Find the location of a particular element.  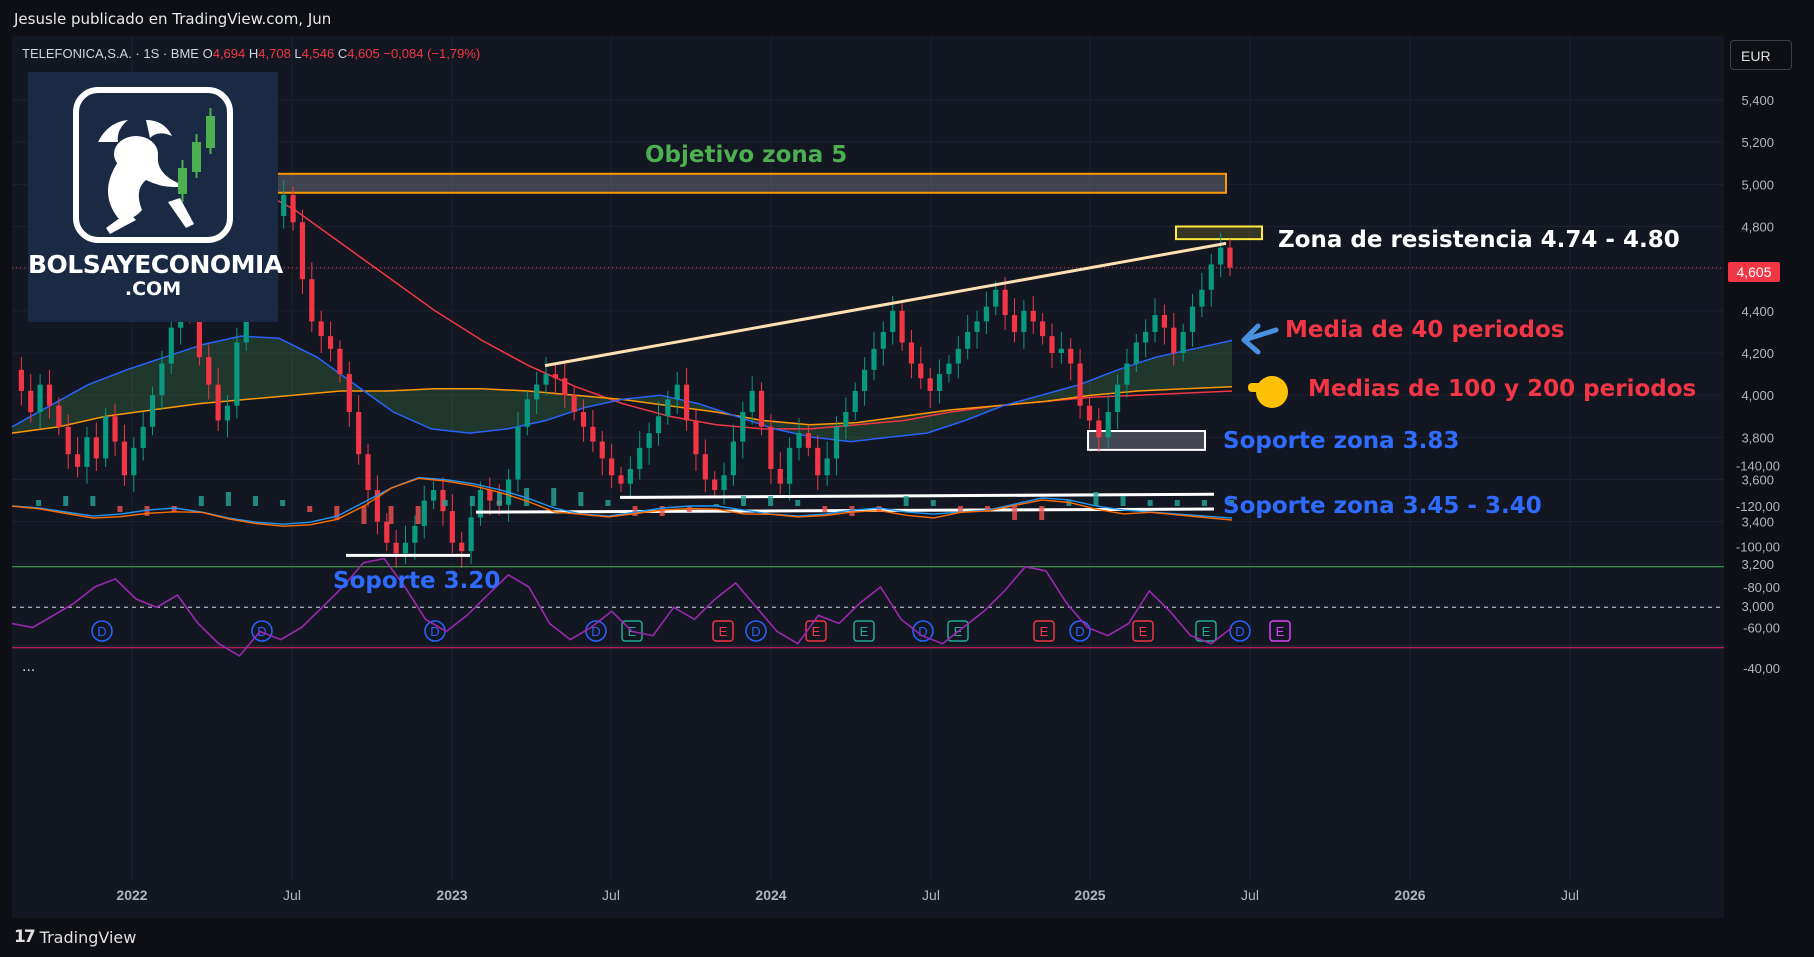

currency-button: EUR is located at coordinates (1761, 55).